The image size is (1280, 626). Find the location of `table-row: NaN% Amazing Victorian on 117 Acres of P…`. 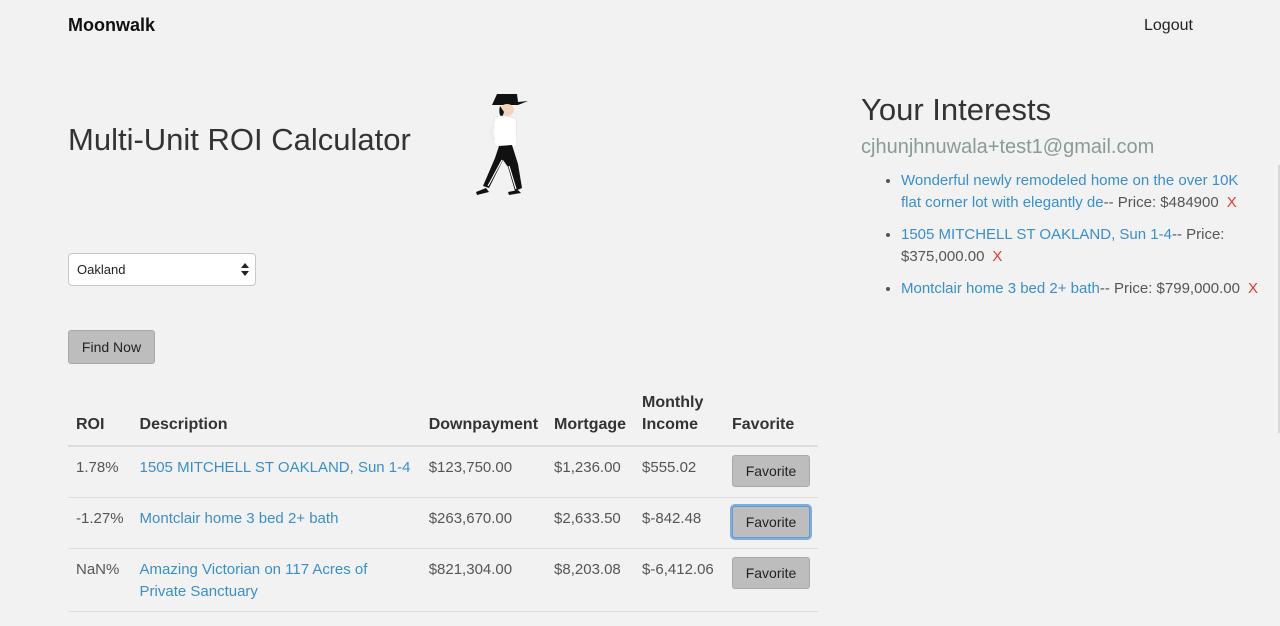

table-row: NaN% Amazing Victorian on 117 Acres of P… is located at coordinates (443, 580).